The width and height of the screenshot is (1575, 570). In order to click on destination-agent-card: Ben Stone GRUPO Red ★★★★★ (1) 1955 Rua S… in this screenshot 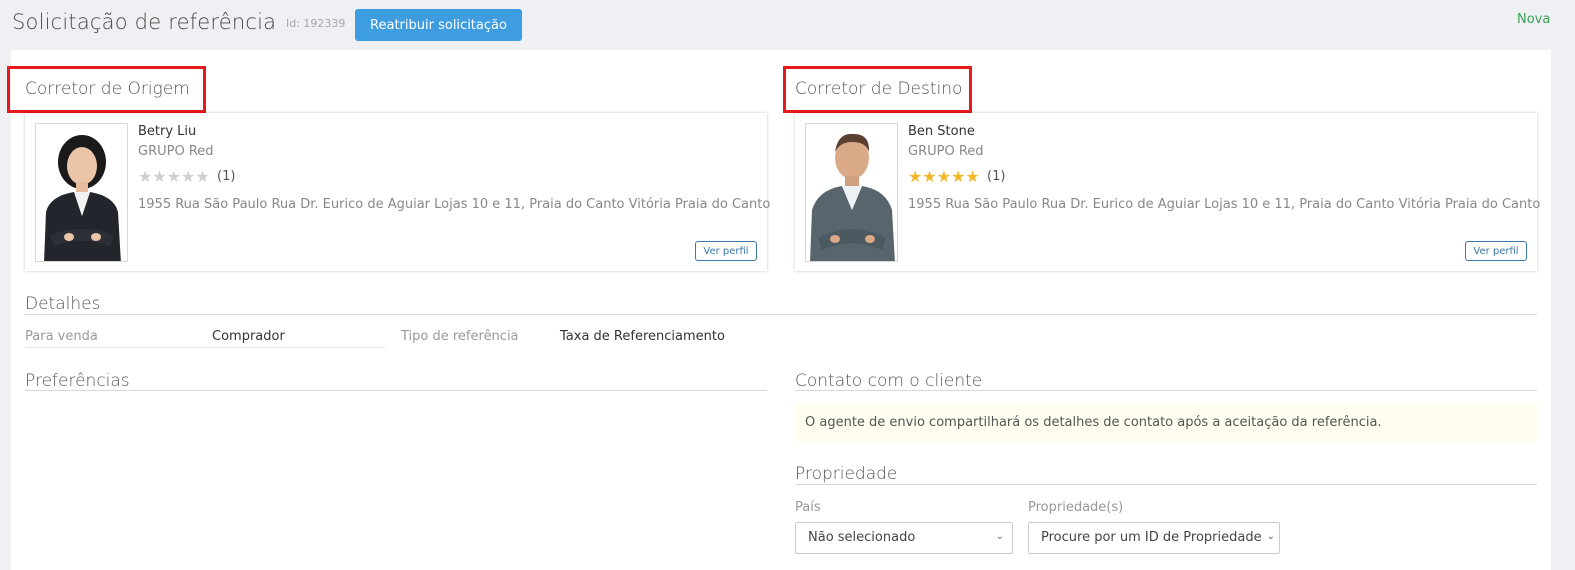, I will do `click(1168, 192)`.